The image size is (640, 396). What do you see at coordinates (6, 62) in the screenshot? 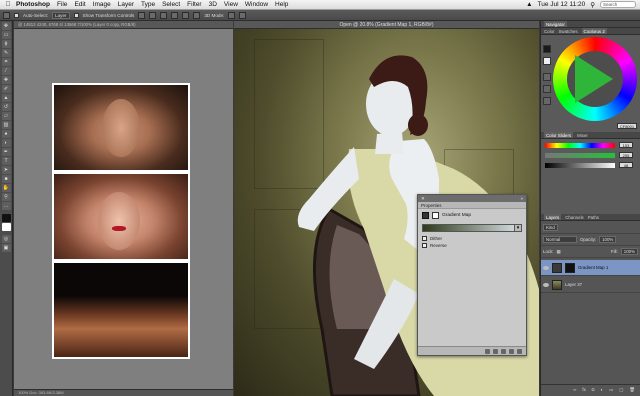
I see `crop-tool: ⌗` at bounding box center [6, 62].